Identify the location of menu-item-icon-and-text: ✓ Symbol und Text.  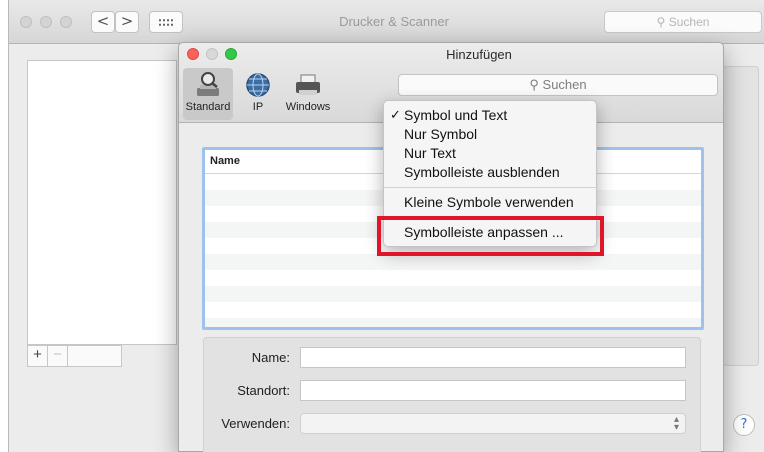
(490, 115).